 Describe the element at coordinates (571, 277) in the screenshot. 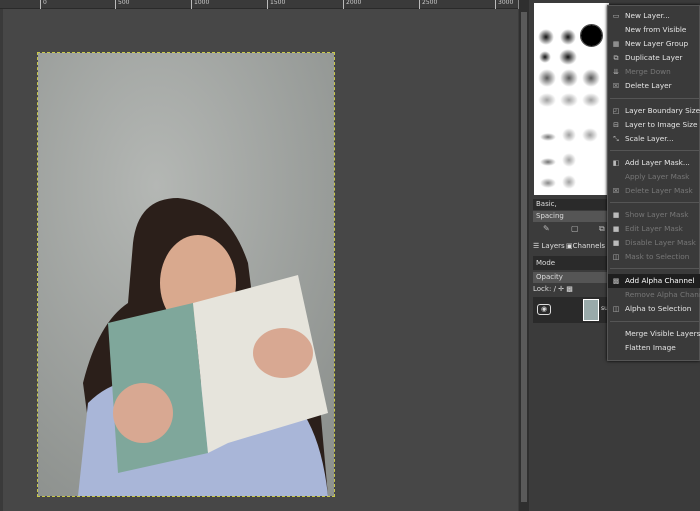

I see `opacity-slider: Opacity` at that location.